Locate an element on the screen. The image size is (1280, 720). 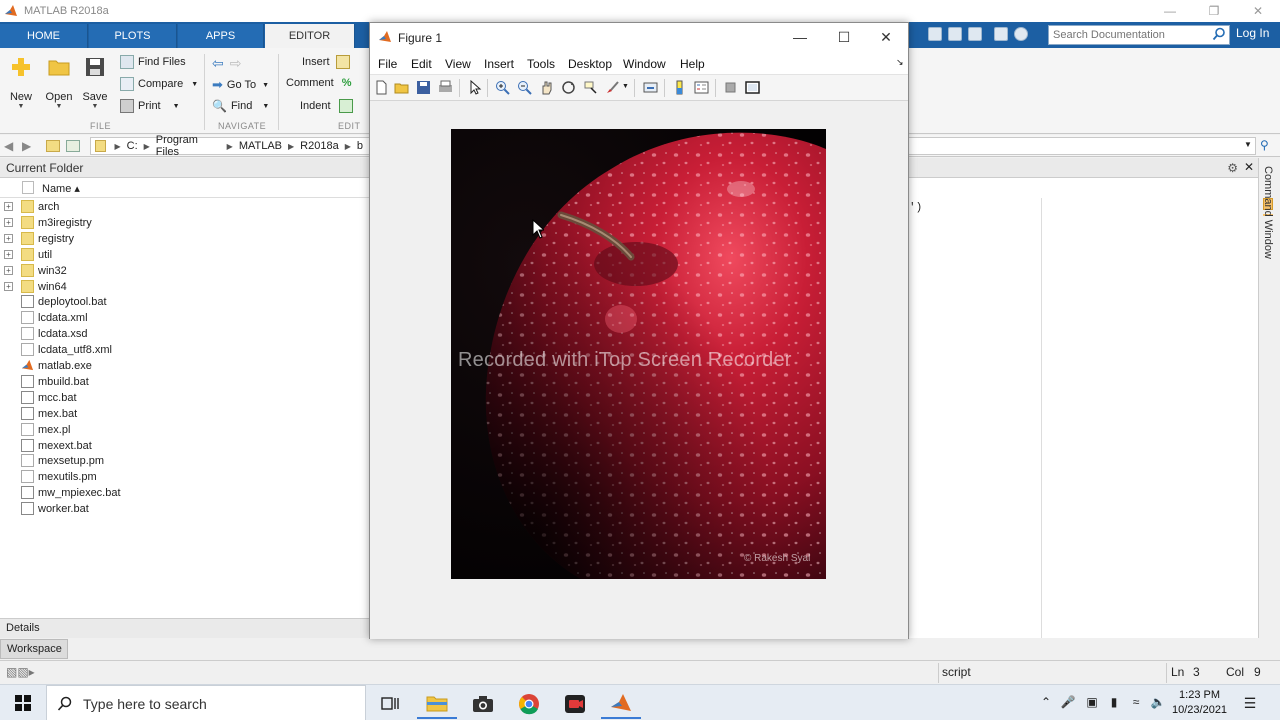
file-list-item: mexutils.pm is located at coordinates (184, 477).